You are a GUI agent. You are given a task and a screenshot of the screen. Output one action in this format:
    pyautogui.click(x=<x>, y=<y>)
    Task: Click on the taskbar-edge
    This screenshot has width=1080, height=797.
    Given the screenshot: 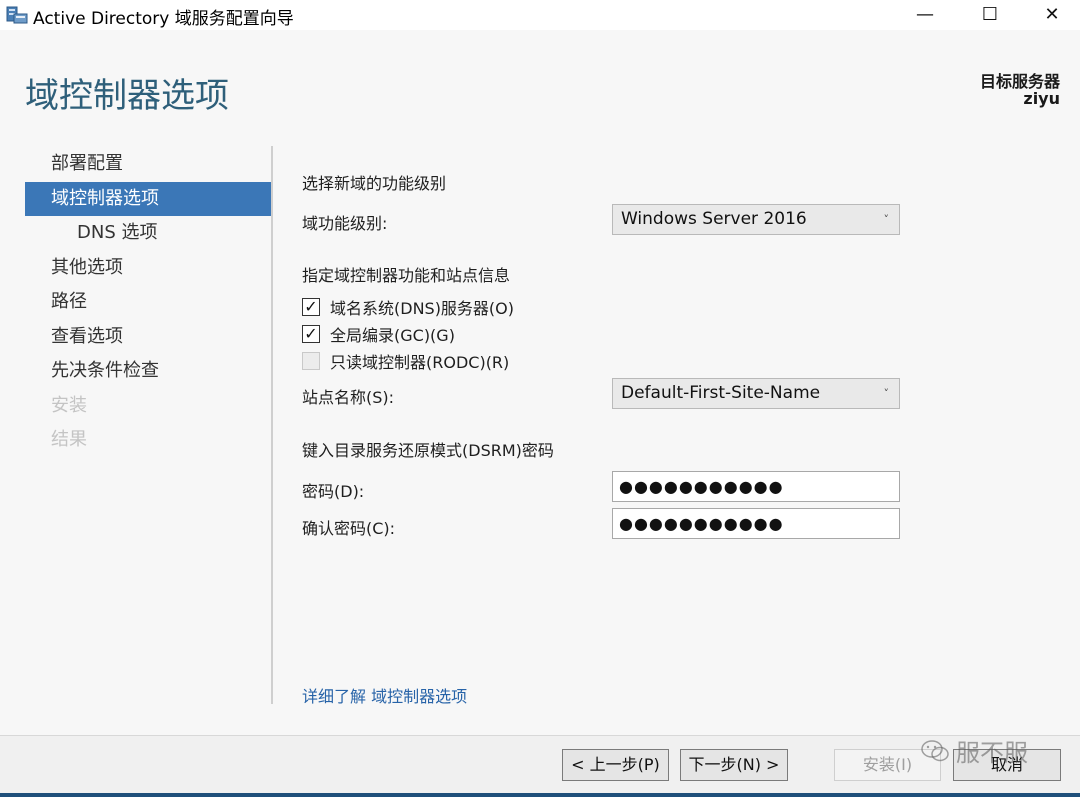 What is the action you would take?
    pyautogui.click(x=540, y=795)
    